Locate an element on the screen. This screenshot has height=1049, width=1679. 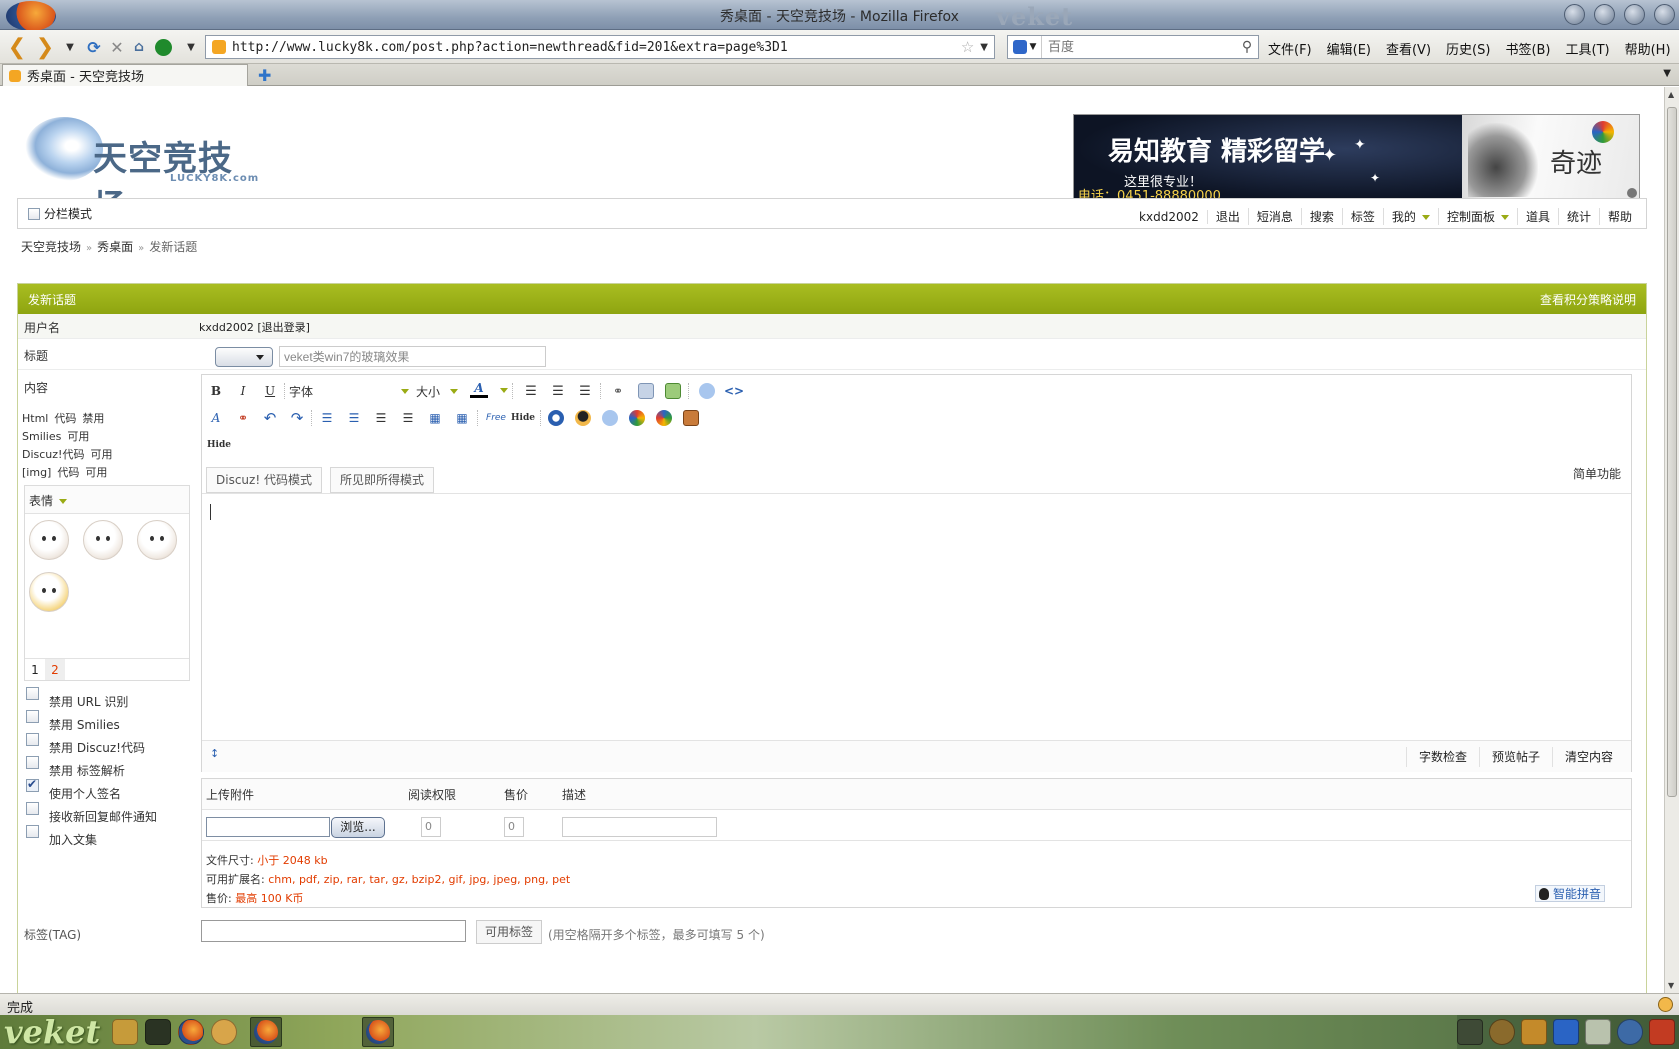
nav-mine: 我的 is located at coordinates (1411, 216).